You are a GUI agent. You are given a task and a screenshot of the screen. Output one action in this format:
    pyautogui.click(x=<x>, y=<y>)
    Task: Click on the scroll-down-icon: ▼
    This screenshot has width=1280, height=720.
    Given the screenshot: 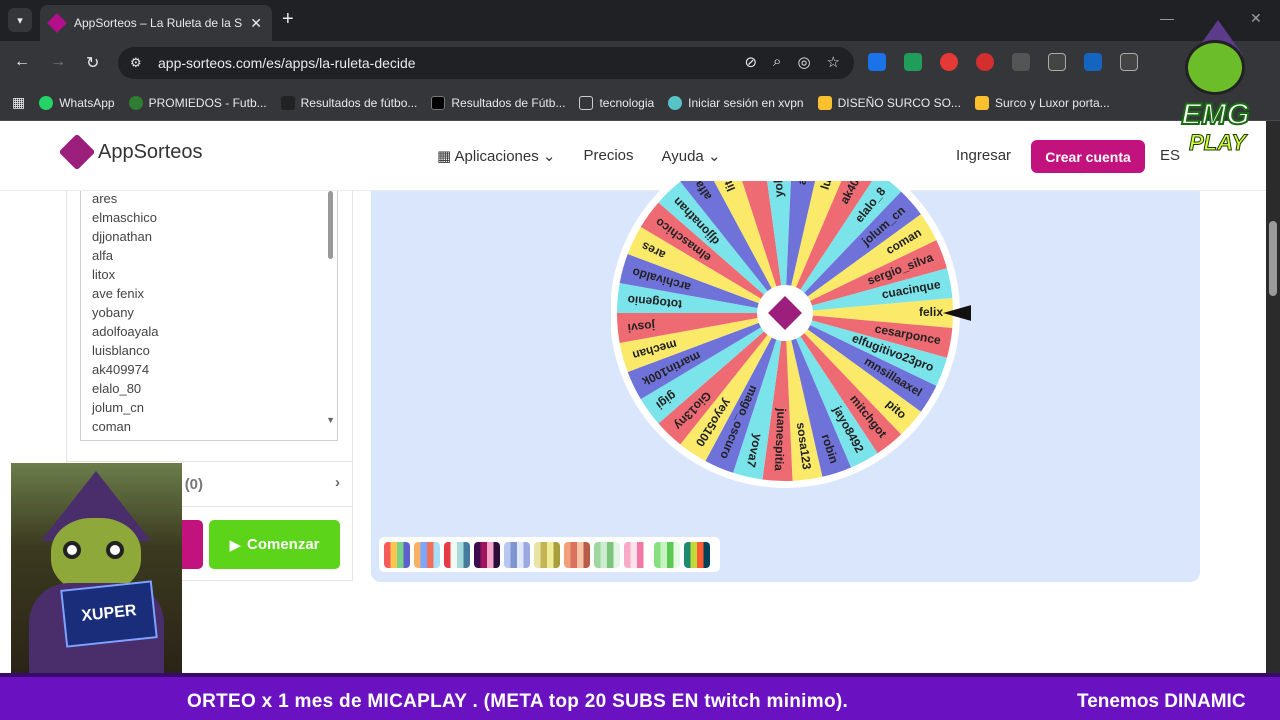 What is the action you would take?
    pyautogui.click(x=330, y=420)
    